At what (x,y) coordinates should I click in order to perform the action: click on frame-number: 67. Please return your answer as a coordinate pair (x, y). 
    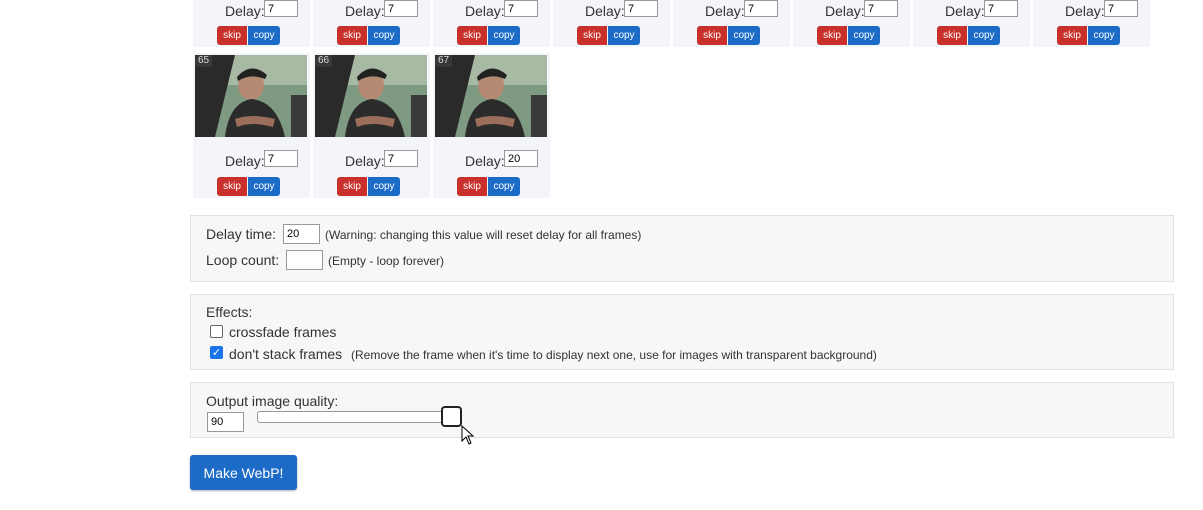
    Looking at the image, I should click on (444, 61).